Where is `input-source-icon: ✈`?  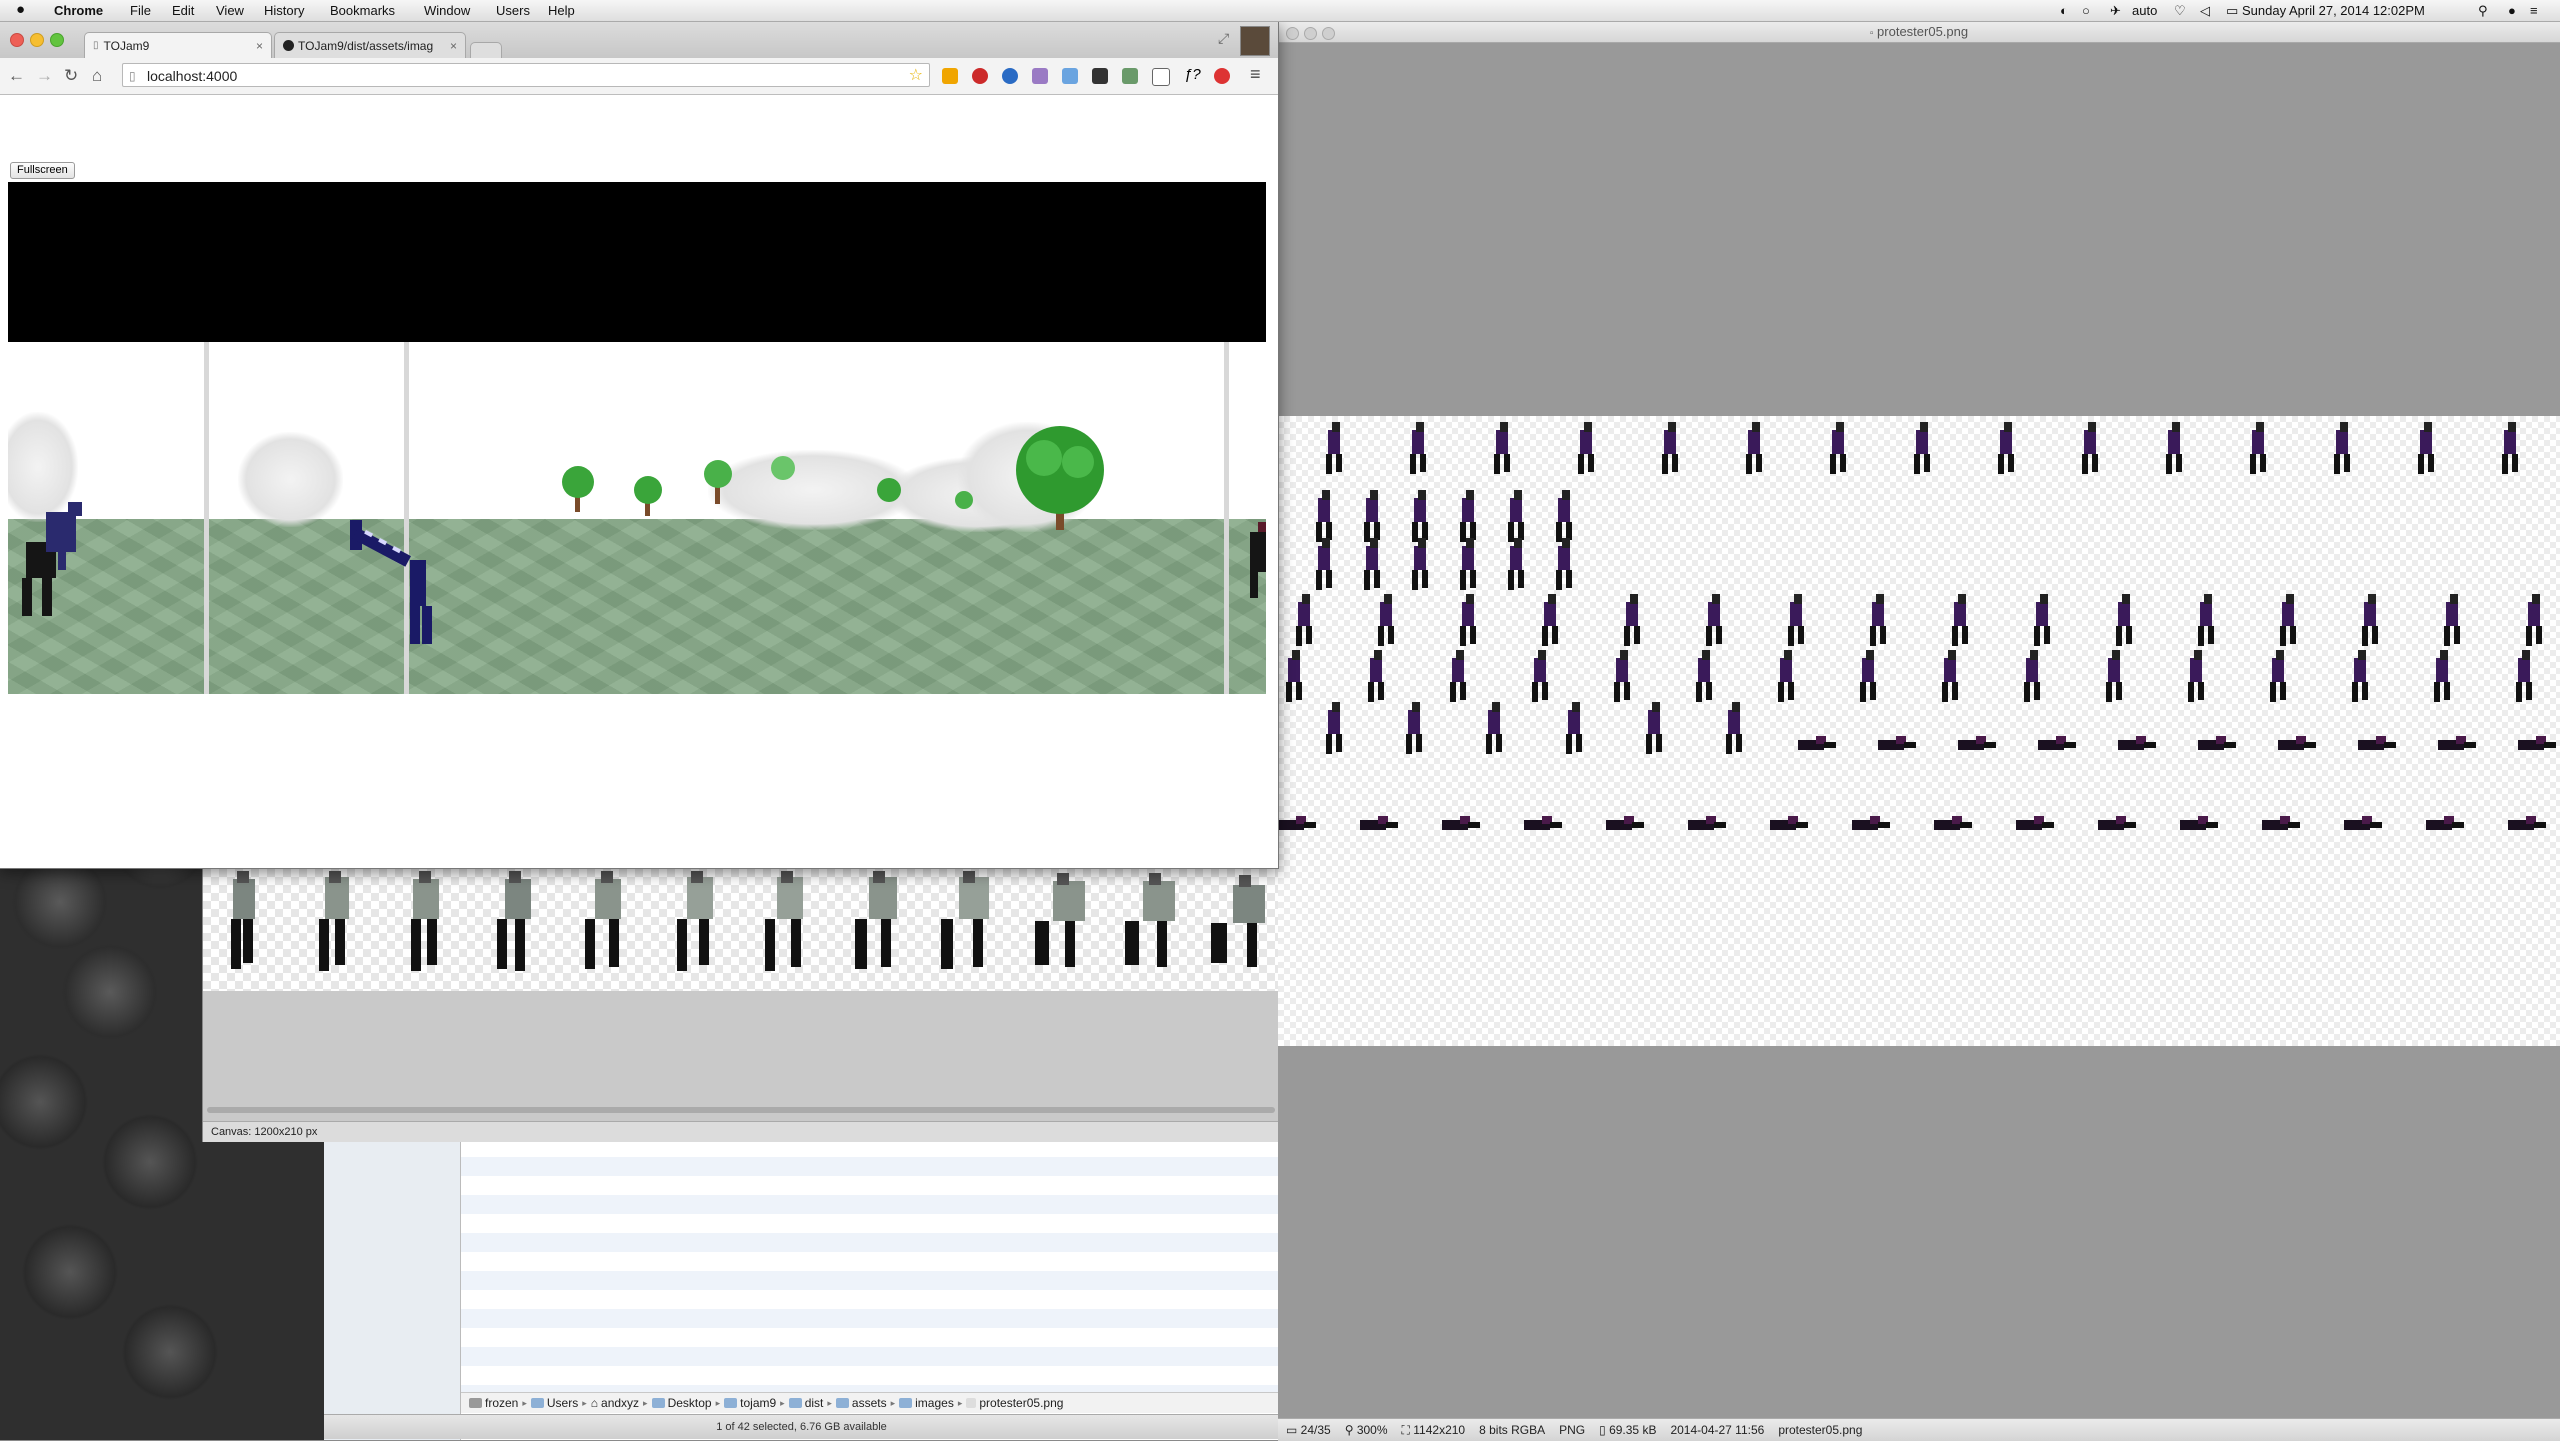 input-source-icon: ✈ is located at coordinates (2115, 11).